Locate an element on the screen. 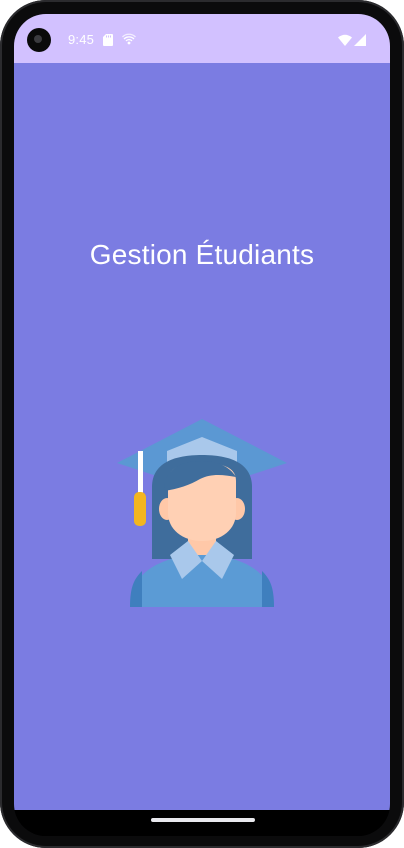  graduate-student-icon is located at coordinates (202, 513).